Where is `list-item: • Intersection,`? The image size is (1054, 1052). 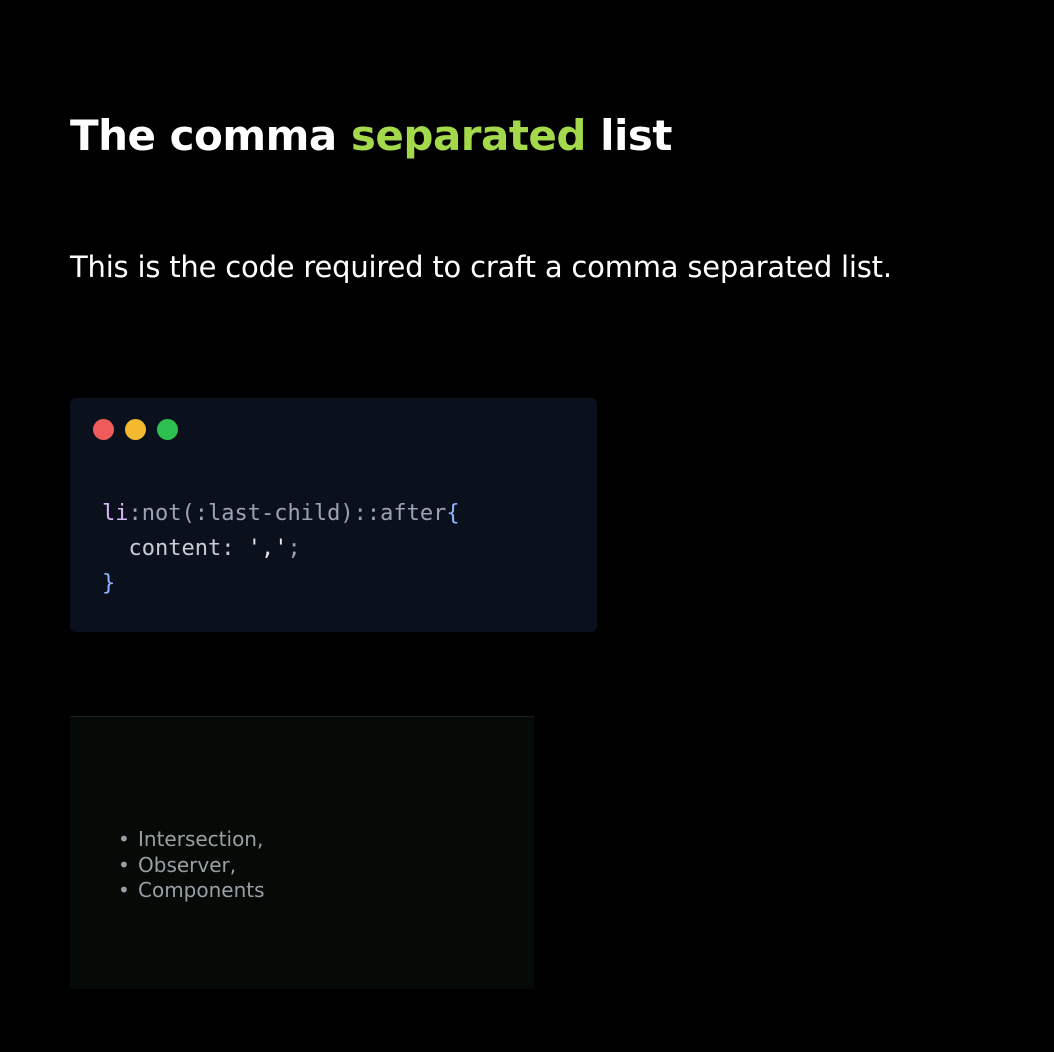
list-item: • Intersection, is located at coordinates (191, 840).